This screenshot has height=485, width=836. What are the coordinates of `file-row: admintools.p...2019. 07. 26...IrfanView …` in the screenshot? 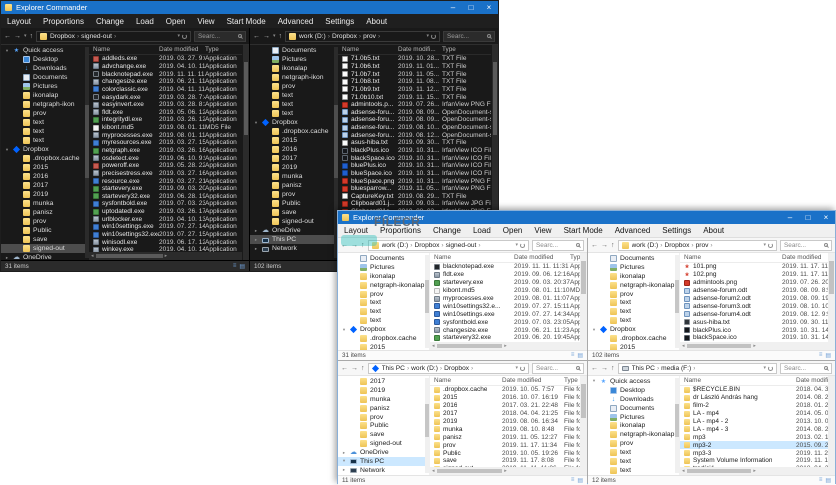 It's located at (414, 105).